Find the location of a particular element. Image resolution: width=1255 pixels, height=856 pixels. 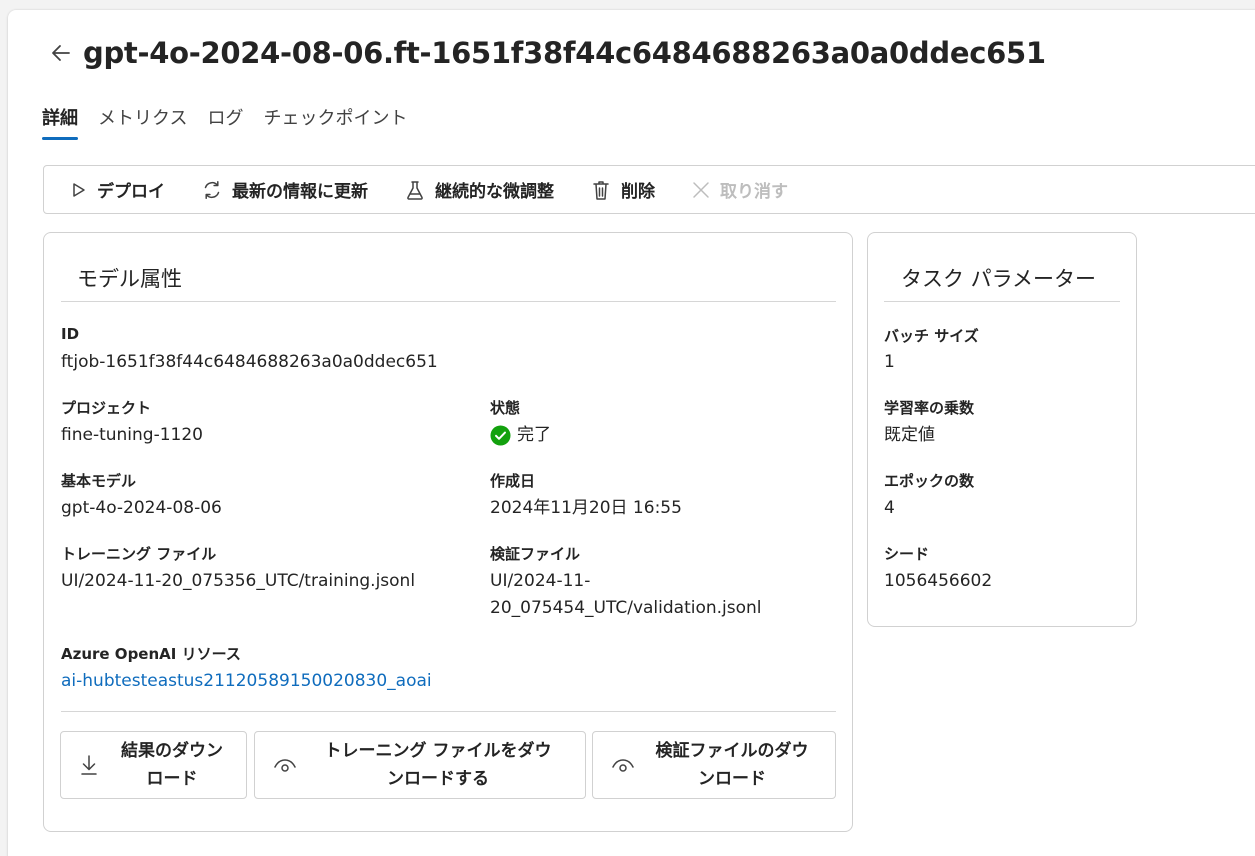

tab-checkpoints: チェックポイント is located at coordinates (335, 122).